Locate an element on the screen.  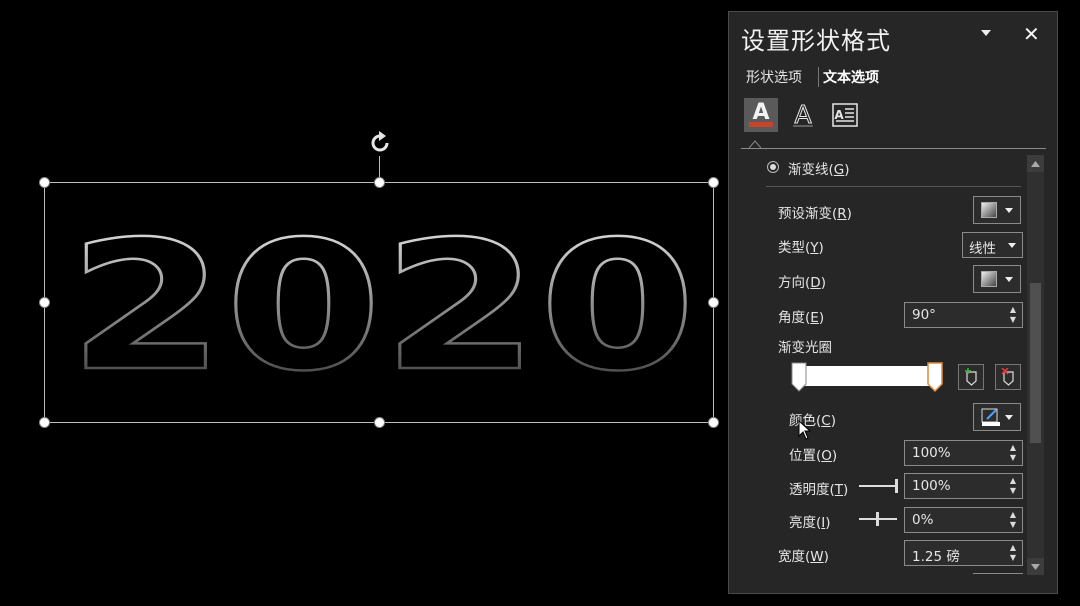
brightness-spinner: 0% ▲ ▼ is located at coordinates (963, 520).